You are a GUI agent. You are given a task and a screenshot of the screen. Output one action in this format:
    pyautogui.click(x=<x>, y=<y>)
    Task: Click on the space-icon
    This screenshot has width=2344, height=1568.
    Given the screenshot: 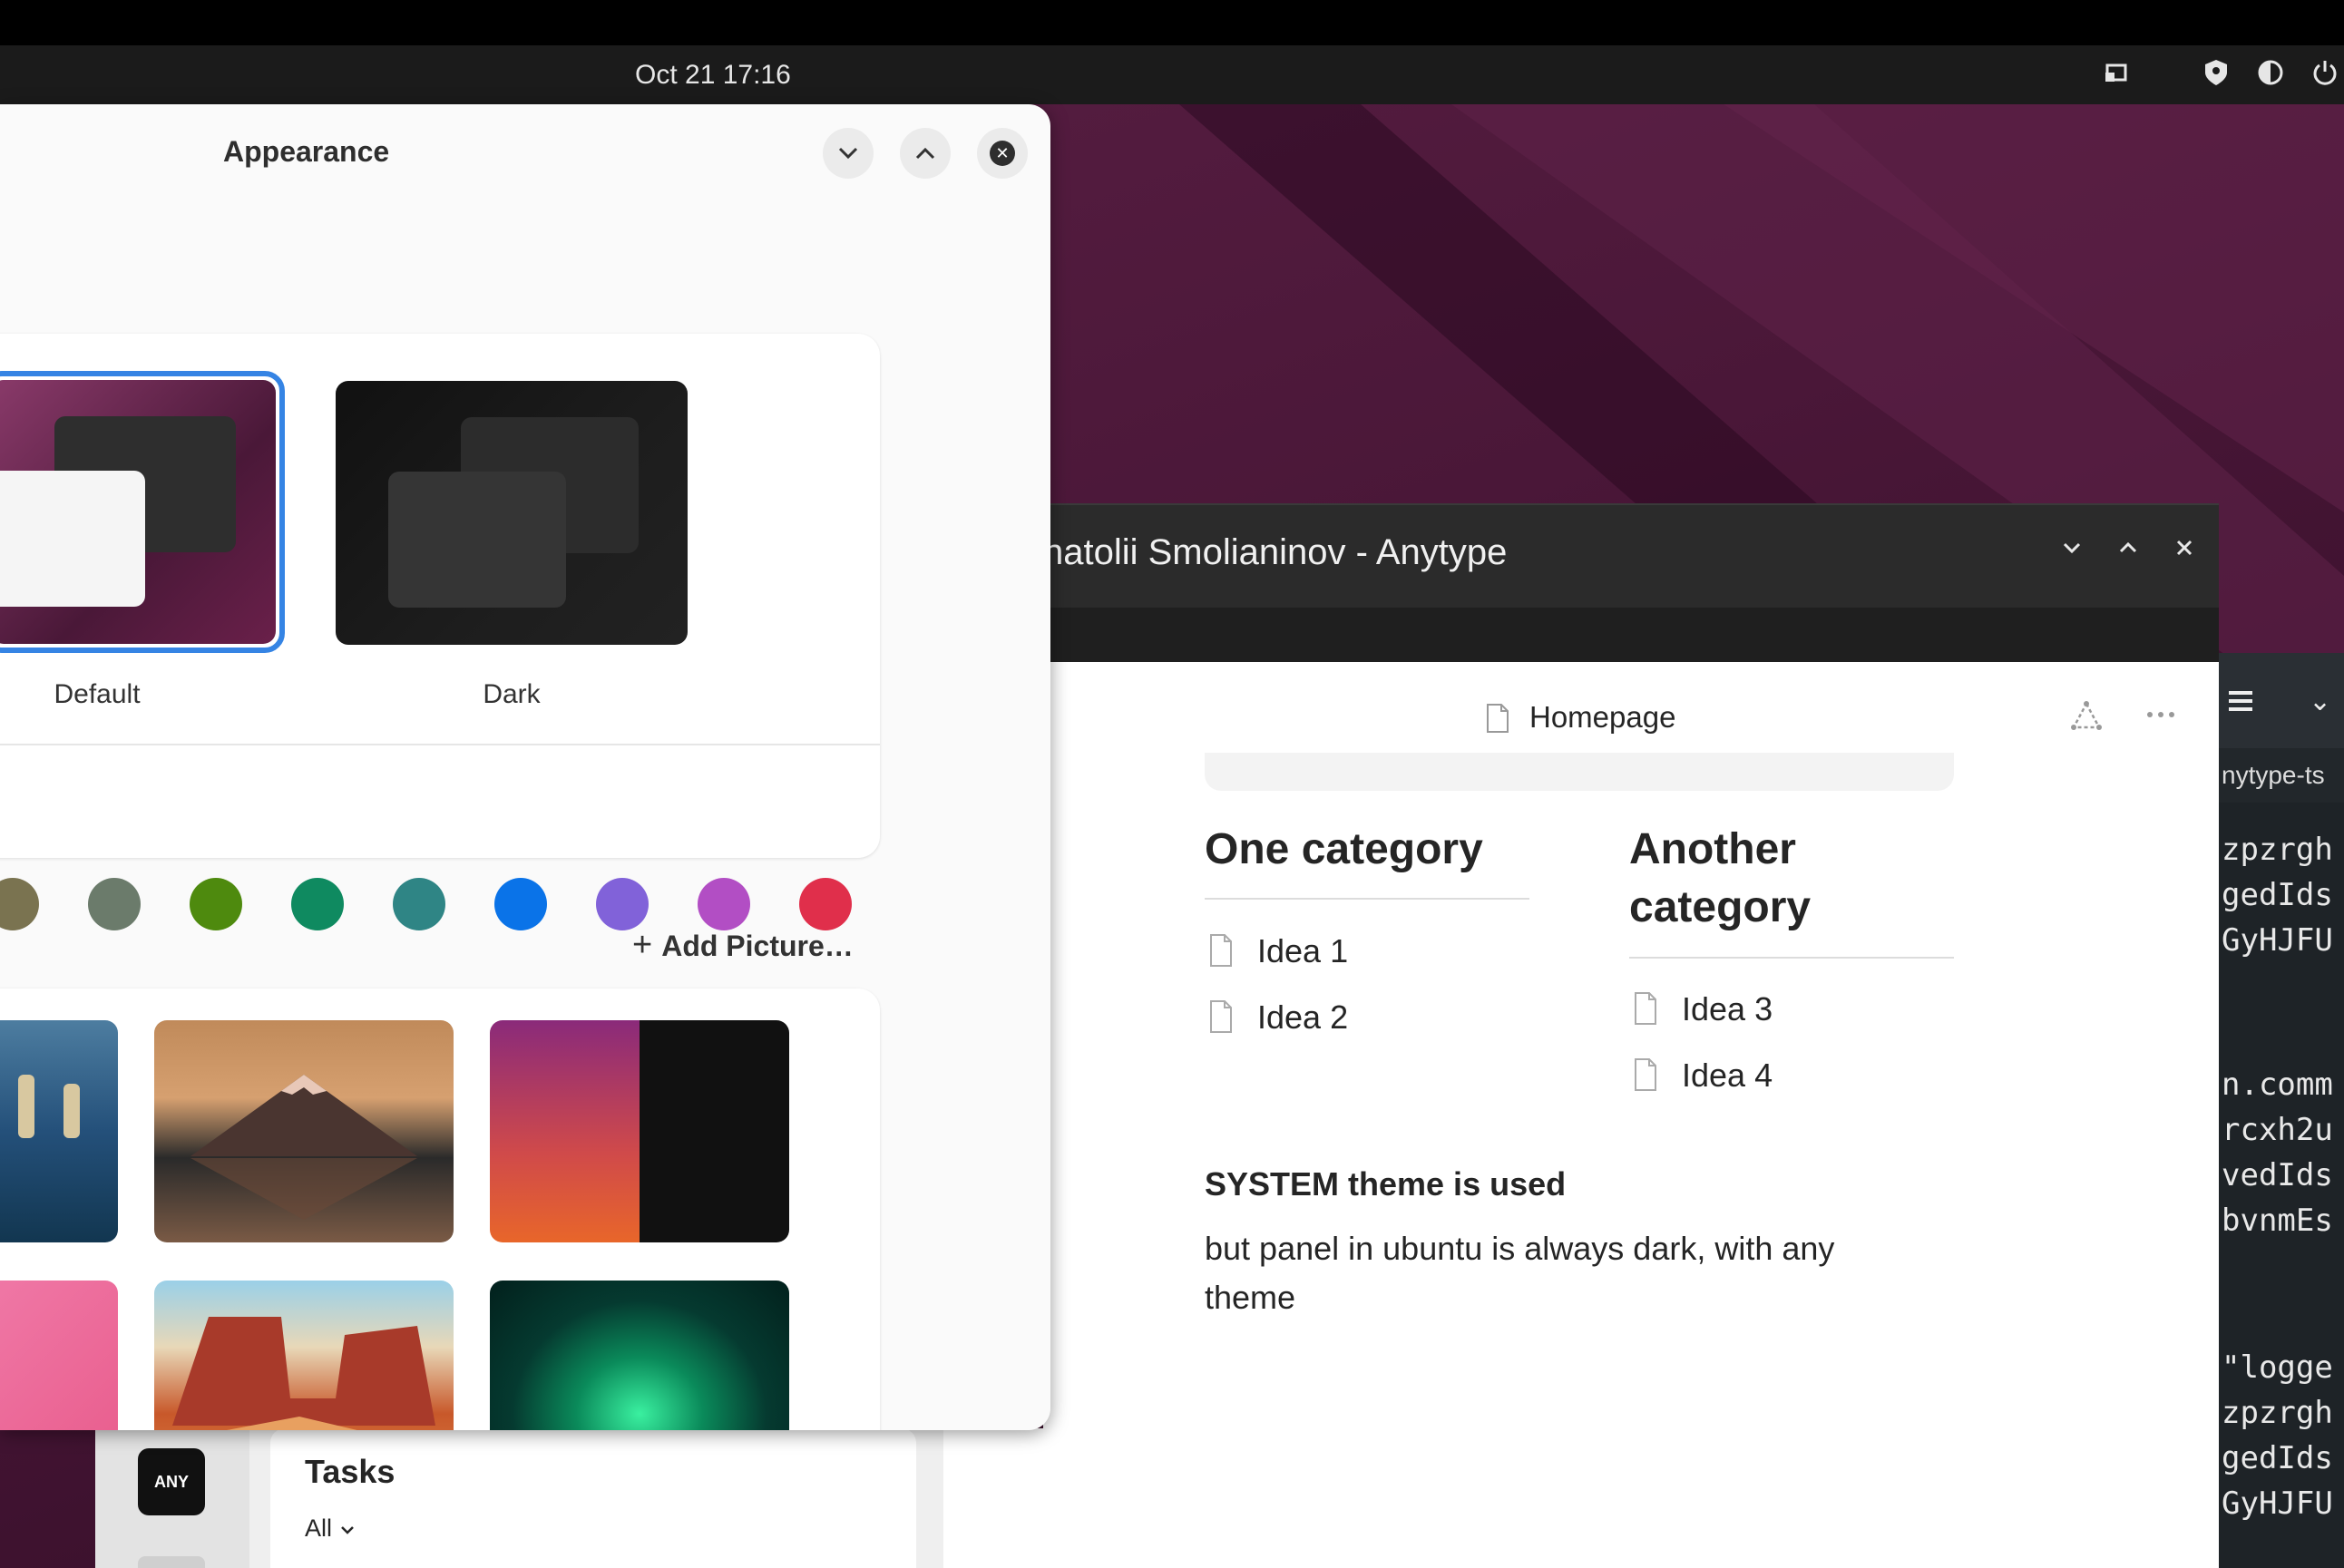 What is the action you would take?
    pyautogui.click(x=171, y=1562)
    